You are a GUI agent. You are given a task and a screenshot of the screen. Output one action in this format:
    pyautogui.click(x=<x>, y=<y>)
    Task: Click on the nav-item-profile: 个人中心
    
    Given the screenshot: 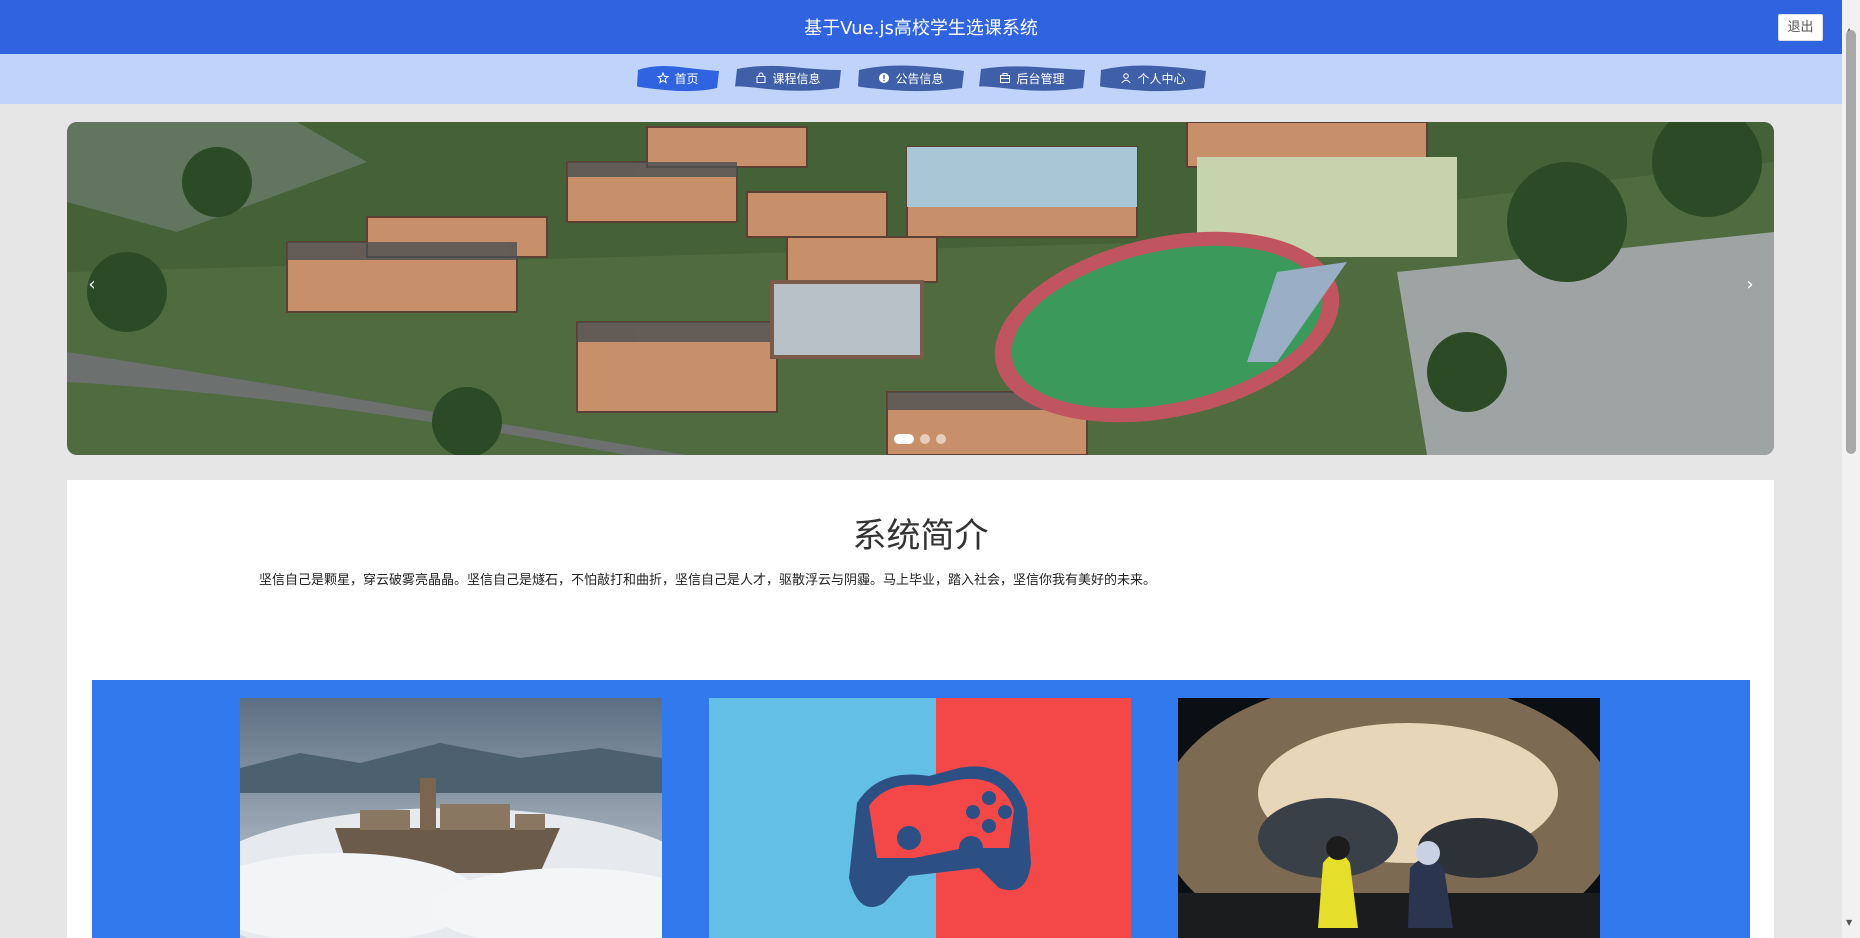 What is the action you would take?
    pyautogui.click(x=1153, y=78)
    